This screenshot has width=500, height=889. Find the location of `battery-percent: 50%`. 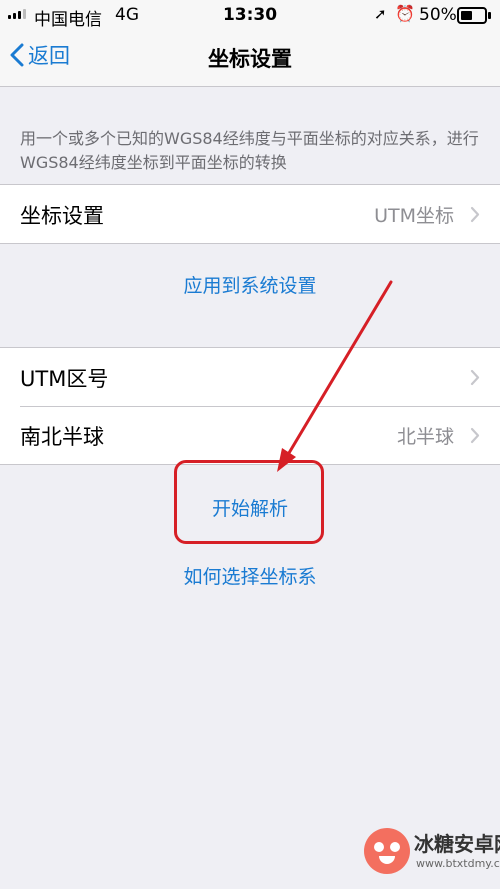

battery-percent: 50% is located at coordinates (438, 15).